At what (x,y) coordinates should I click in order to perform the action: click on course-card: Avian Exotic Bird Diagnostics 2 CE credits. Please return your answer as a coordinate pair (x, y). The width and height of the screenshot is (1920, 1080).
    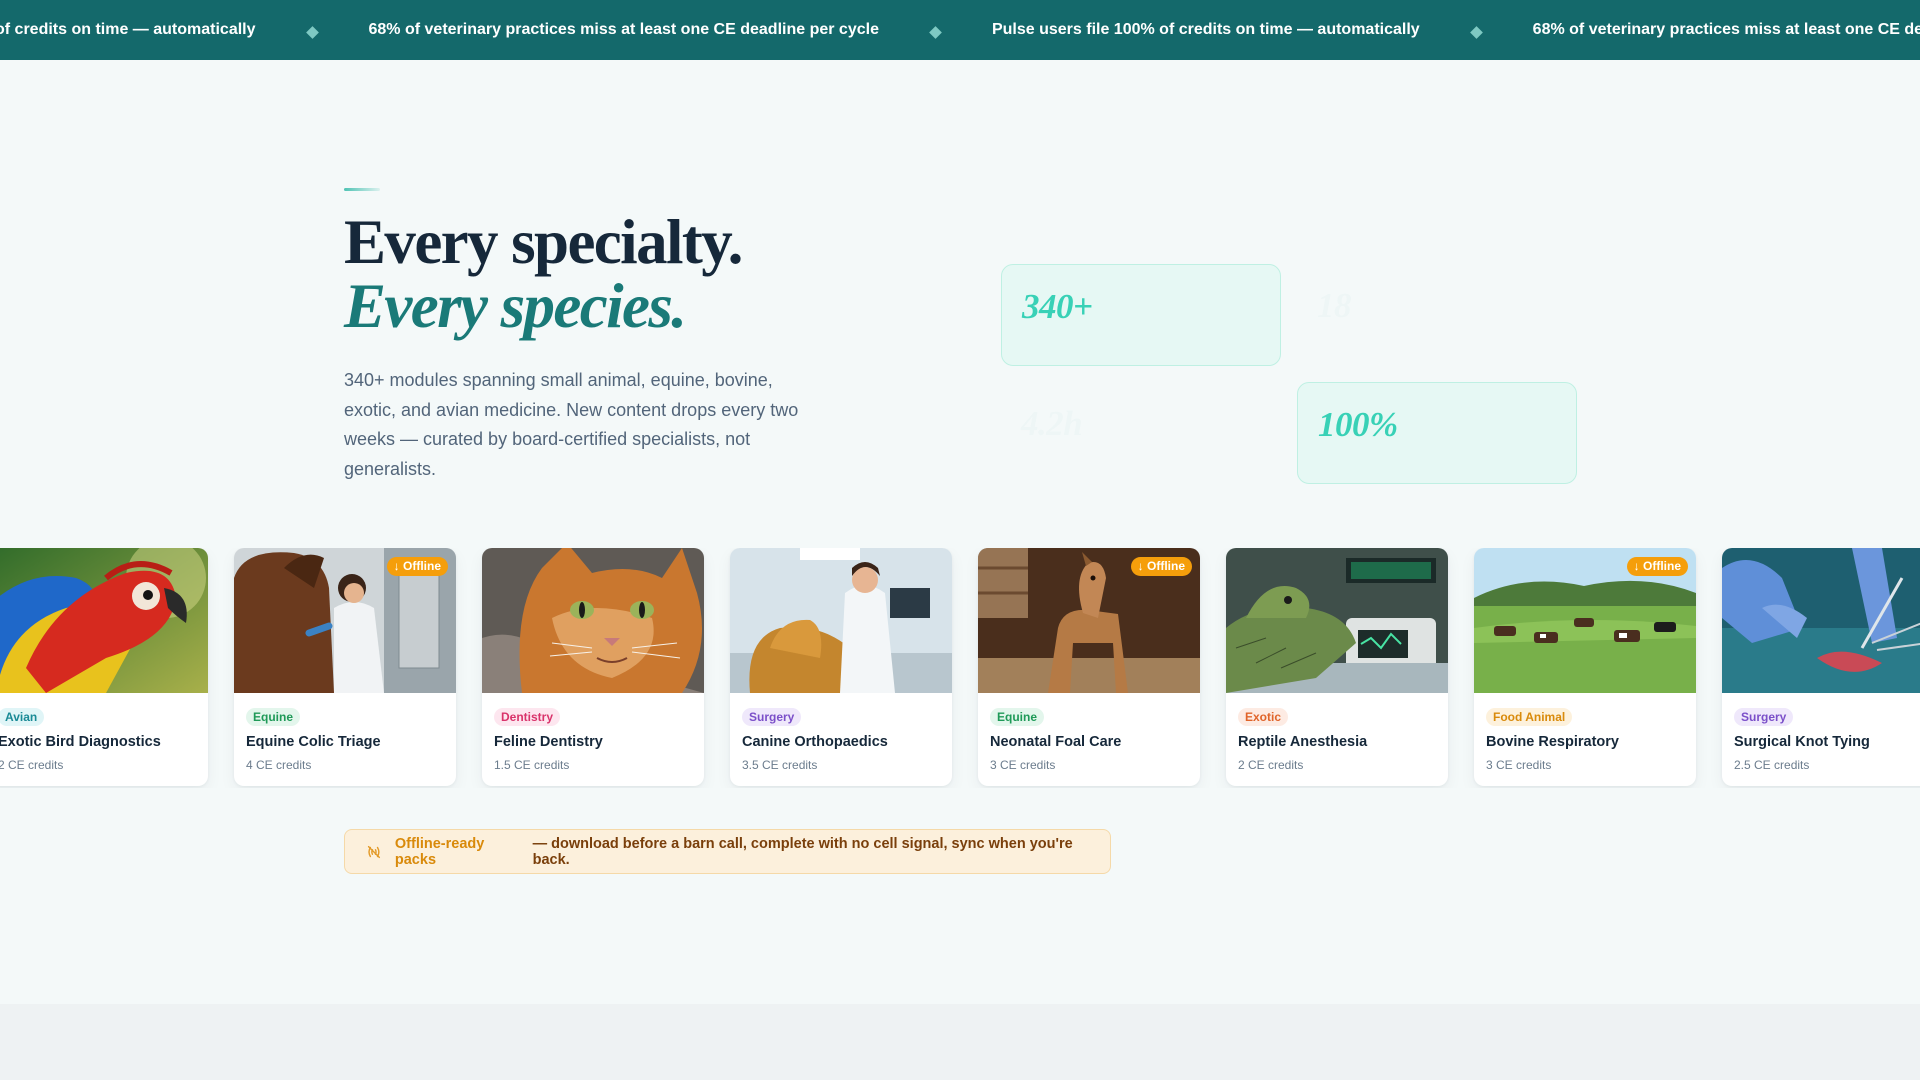
    Looking at the image, I should click on (104, 667).